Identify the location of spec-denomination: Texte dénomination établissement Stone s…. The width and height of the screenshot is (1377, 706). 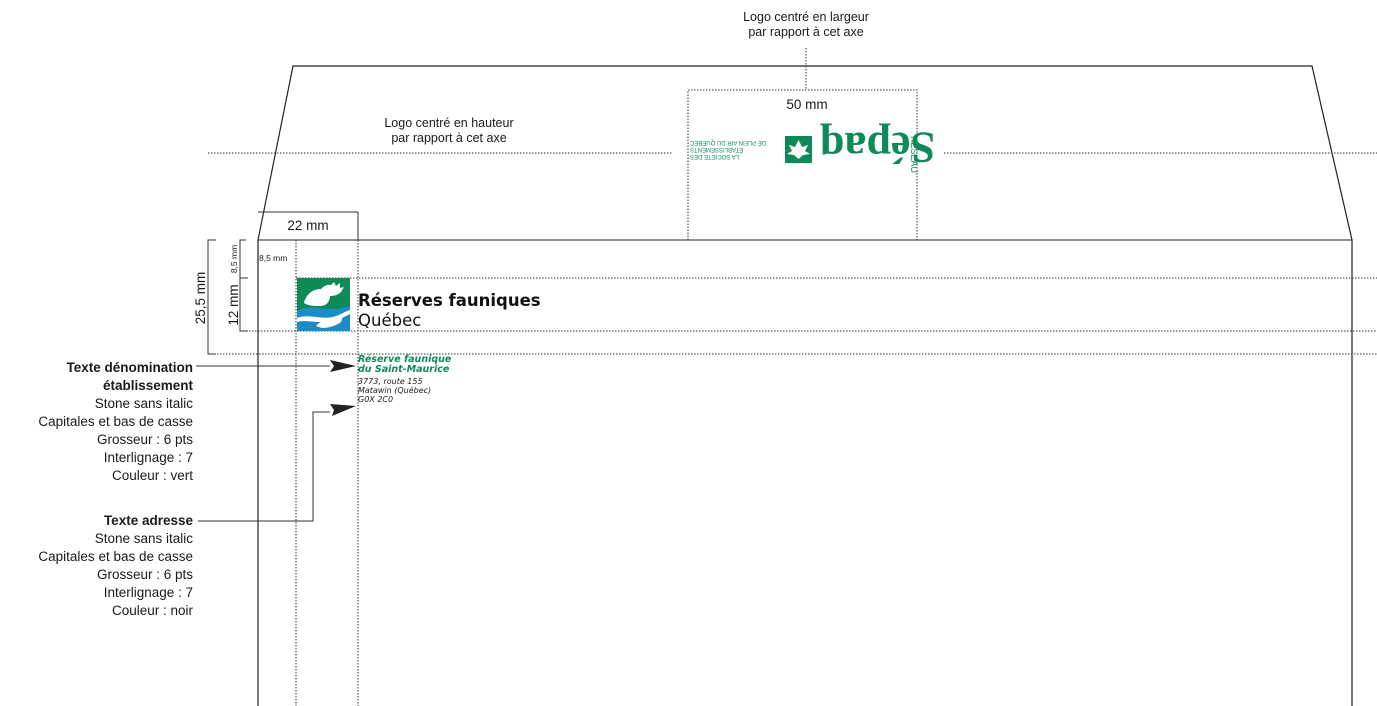
(115, 422).